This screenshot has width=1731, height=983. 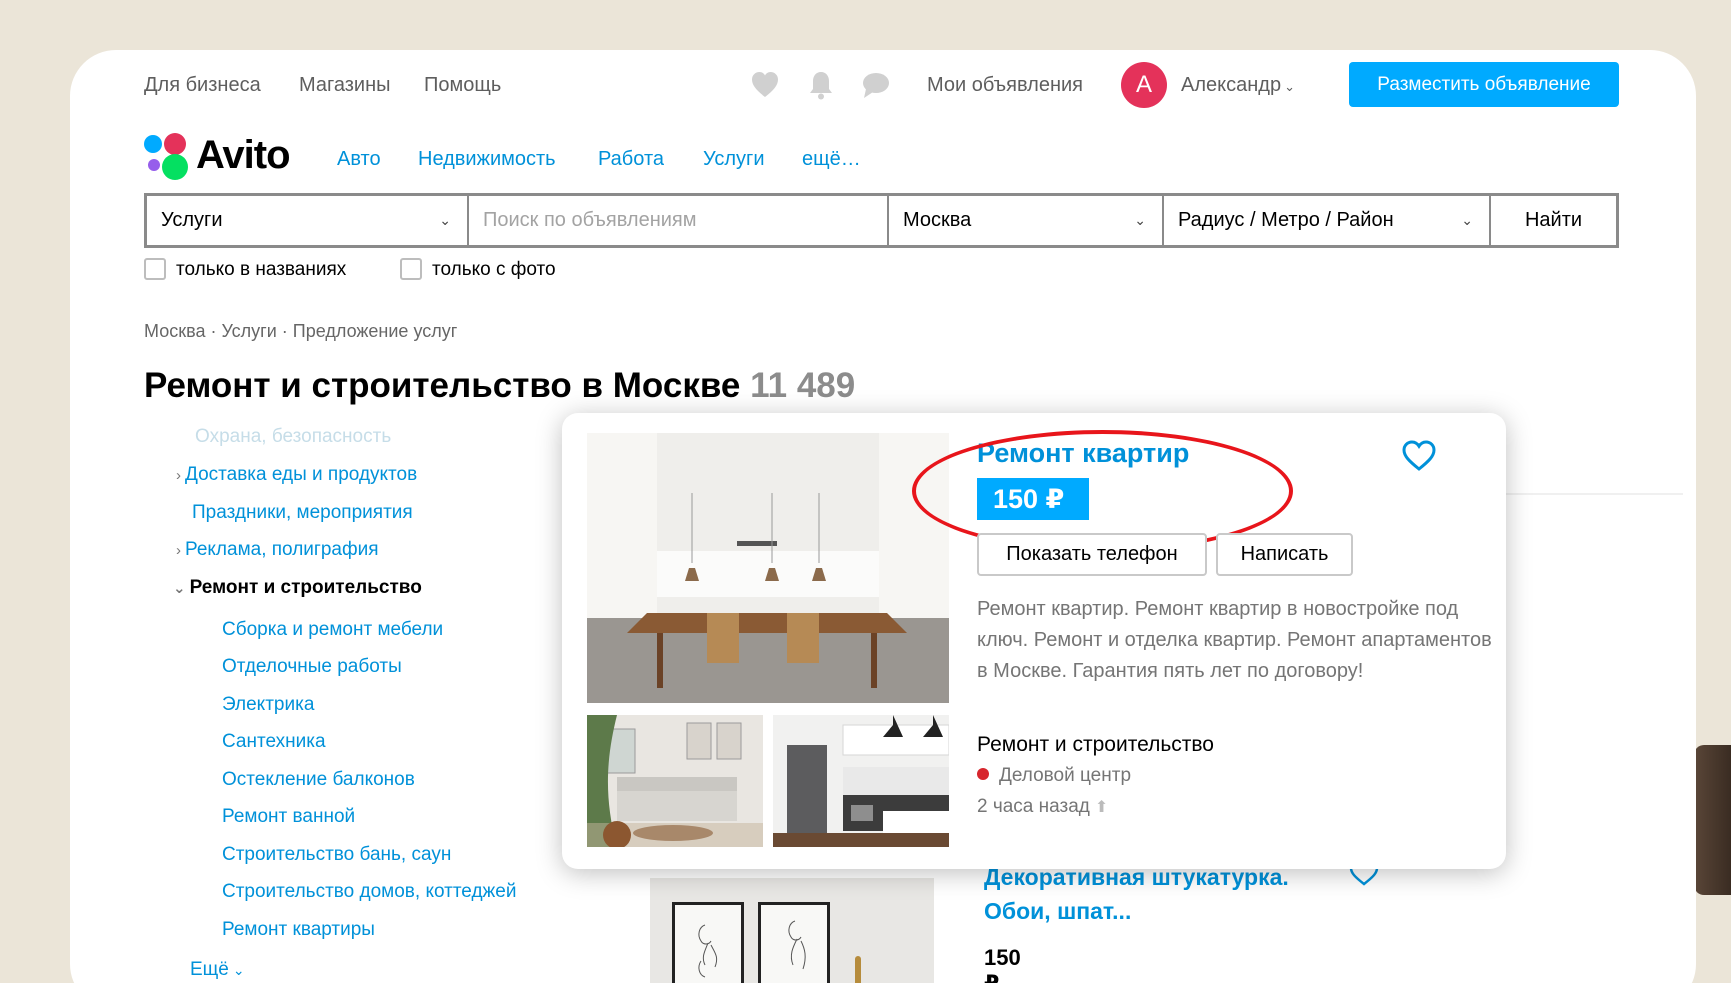 What do you see at coordinates (288, 817) in the screenshot?
I see `sidebar-subitem-bathroom: Ремонт ванной` at bounding box center [288, 817].